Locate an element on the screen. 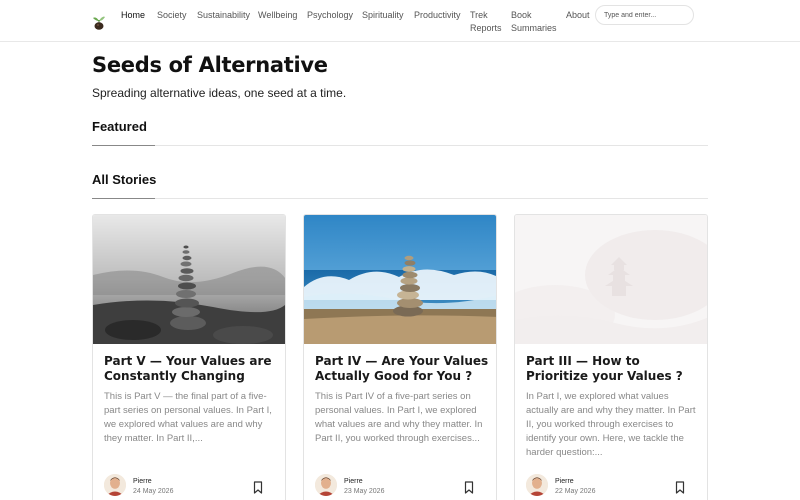 The width and height of the screenshot is (800, 500). post-date: 24 May 2026 is located at coordinates (153, 491).